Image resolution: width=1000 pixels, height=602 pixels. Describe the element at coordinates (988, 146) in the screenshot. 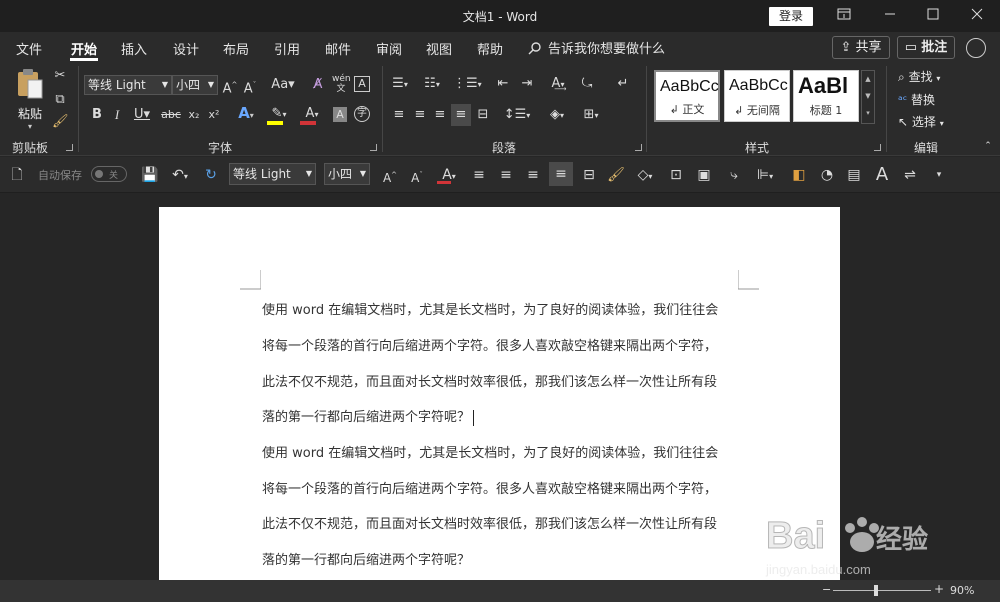

I see `collapse-ribbon-icon: ⌃` at that location.